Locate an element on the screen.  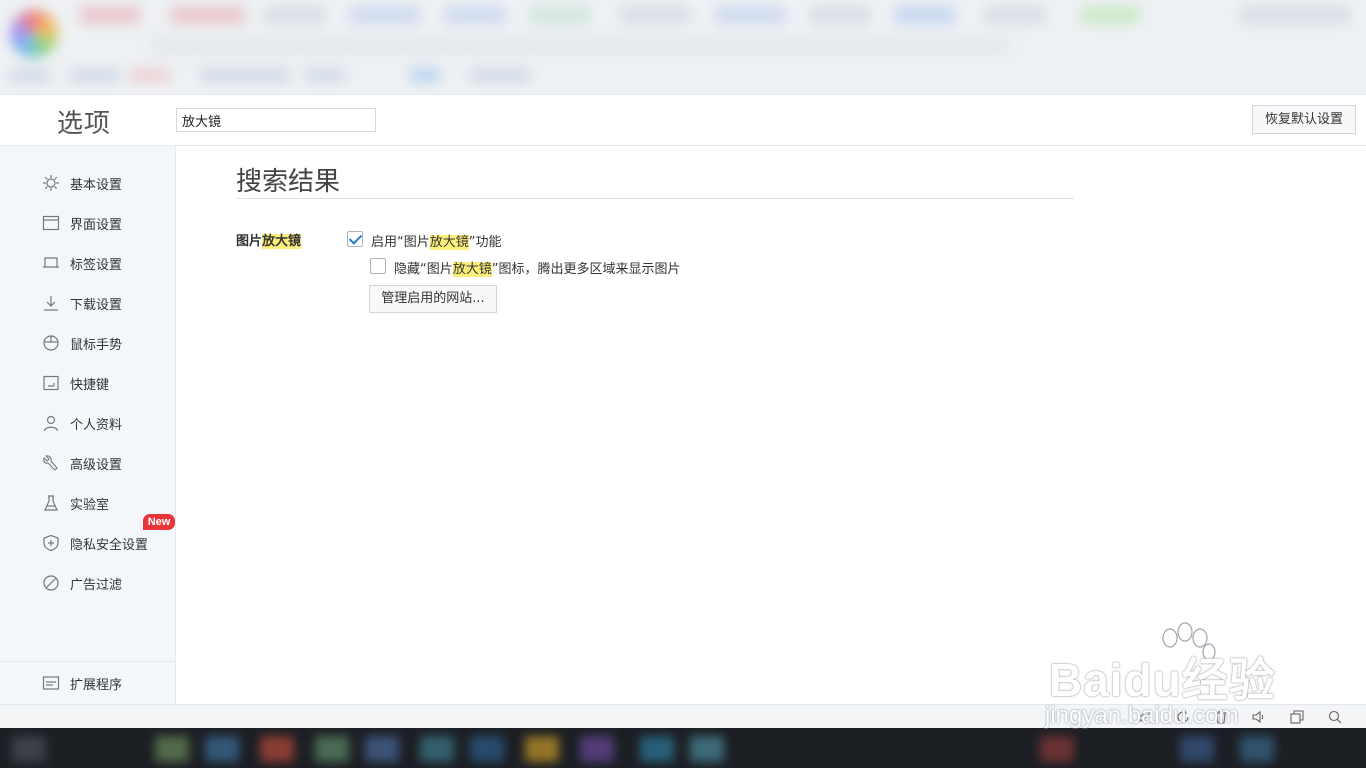
sidebar-item-label: 鼠标手势 is located at coordinates (96, 345).